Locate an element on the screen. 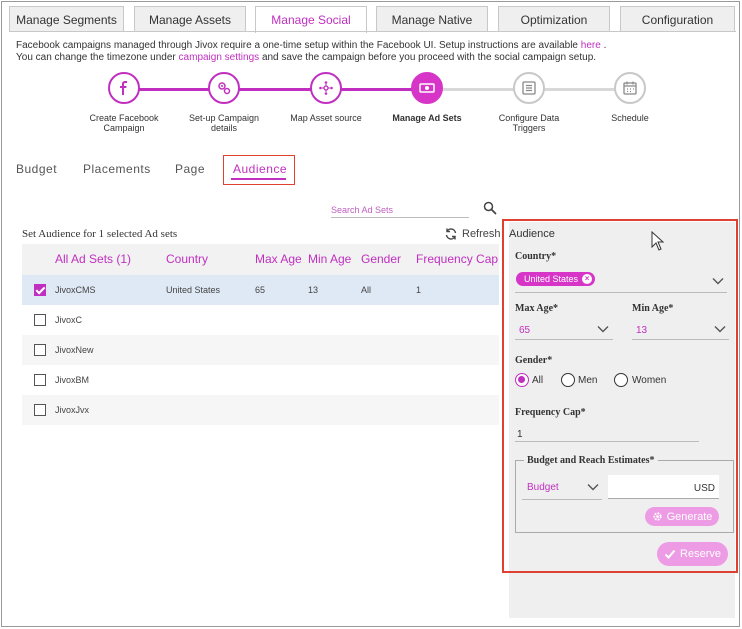 This screenshot has width=742, height=629. step-label-map-asset-source: Map Asset source is located at coordinates (326, 118).